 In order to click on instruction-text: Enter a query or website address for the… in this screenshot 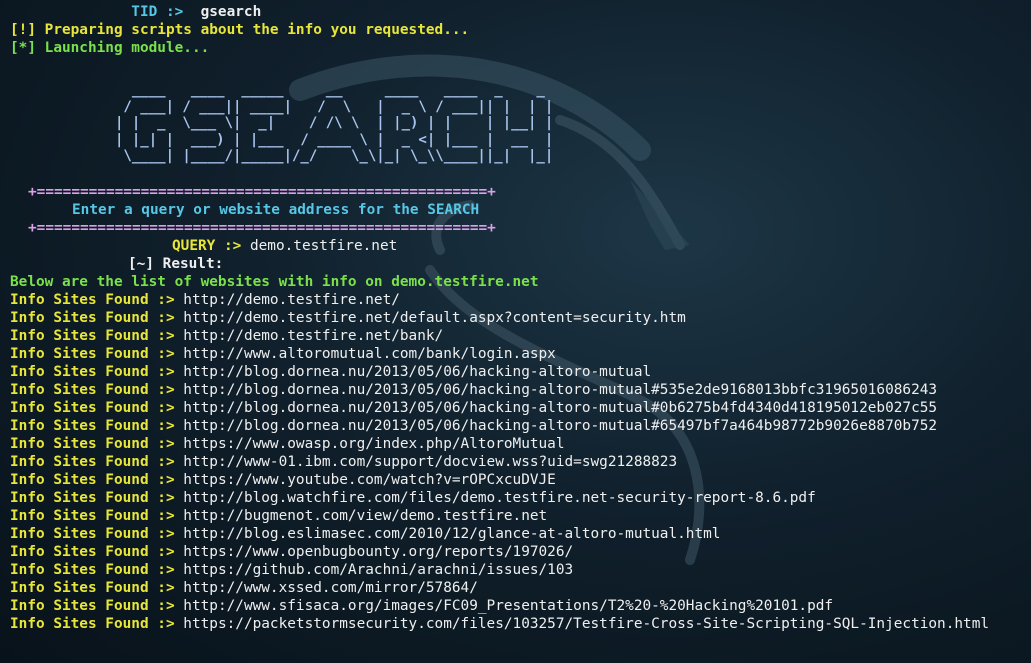, I will do `click(276, 210)`.